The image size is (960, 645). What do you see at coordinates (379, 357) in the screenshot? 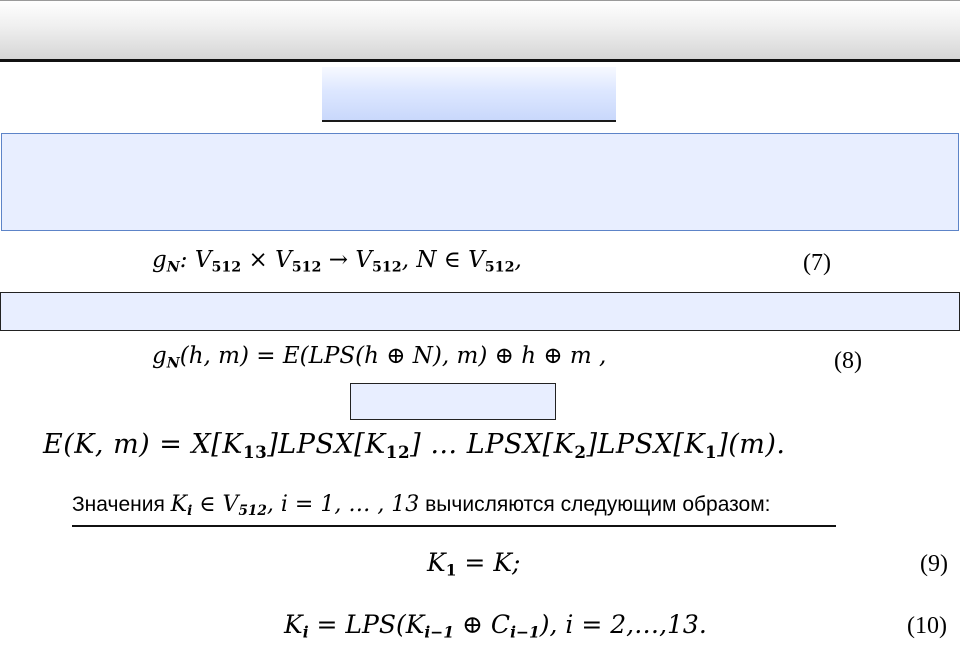
I see `formula-8: gN(h, m) = E(LPS(h ⊕ N), m) ⊕ h ⊕ m ,` at bounding box center [379, 357].